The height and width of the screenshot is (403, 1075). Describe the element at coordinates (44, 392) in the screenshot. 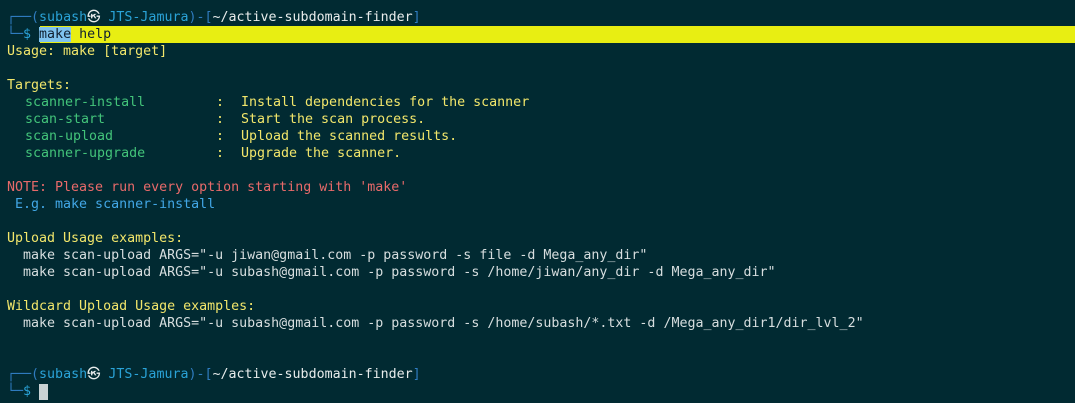

I see `text-cursor` at that location.